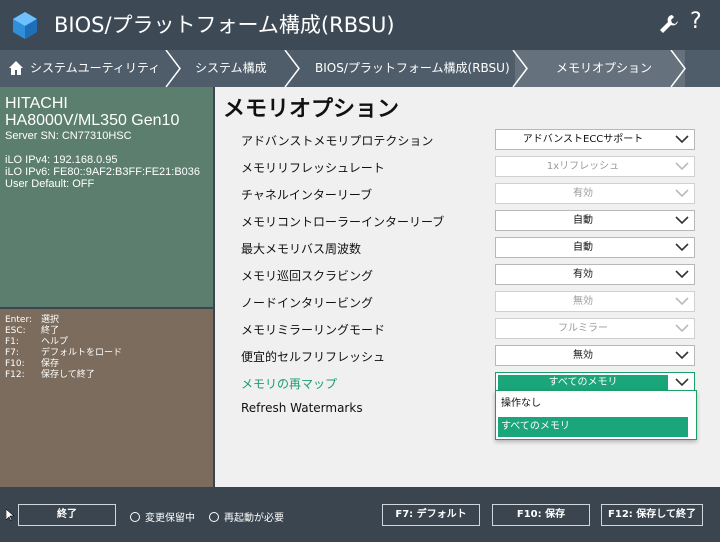  Describe the element at coordinates (412, 68) in the screenshot. I see `breadcrumb-bios-config: BIOS/プラットフォーム構成(RBSU)` at that location.